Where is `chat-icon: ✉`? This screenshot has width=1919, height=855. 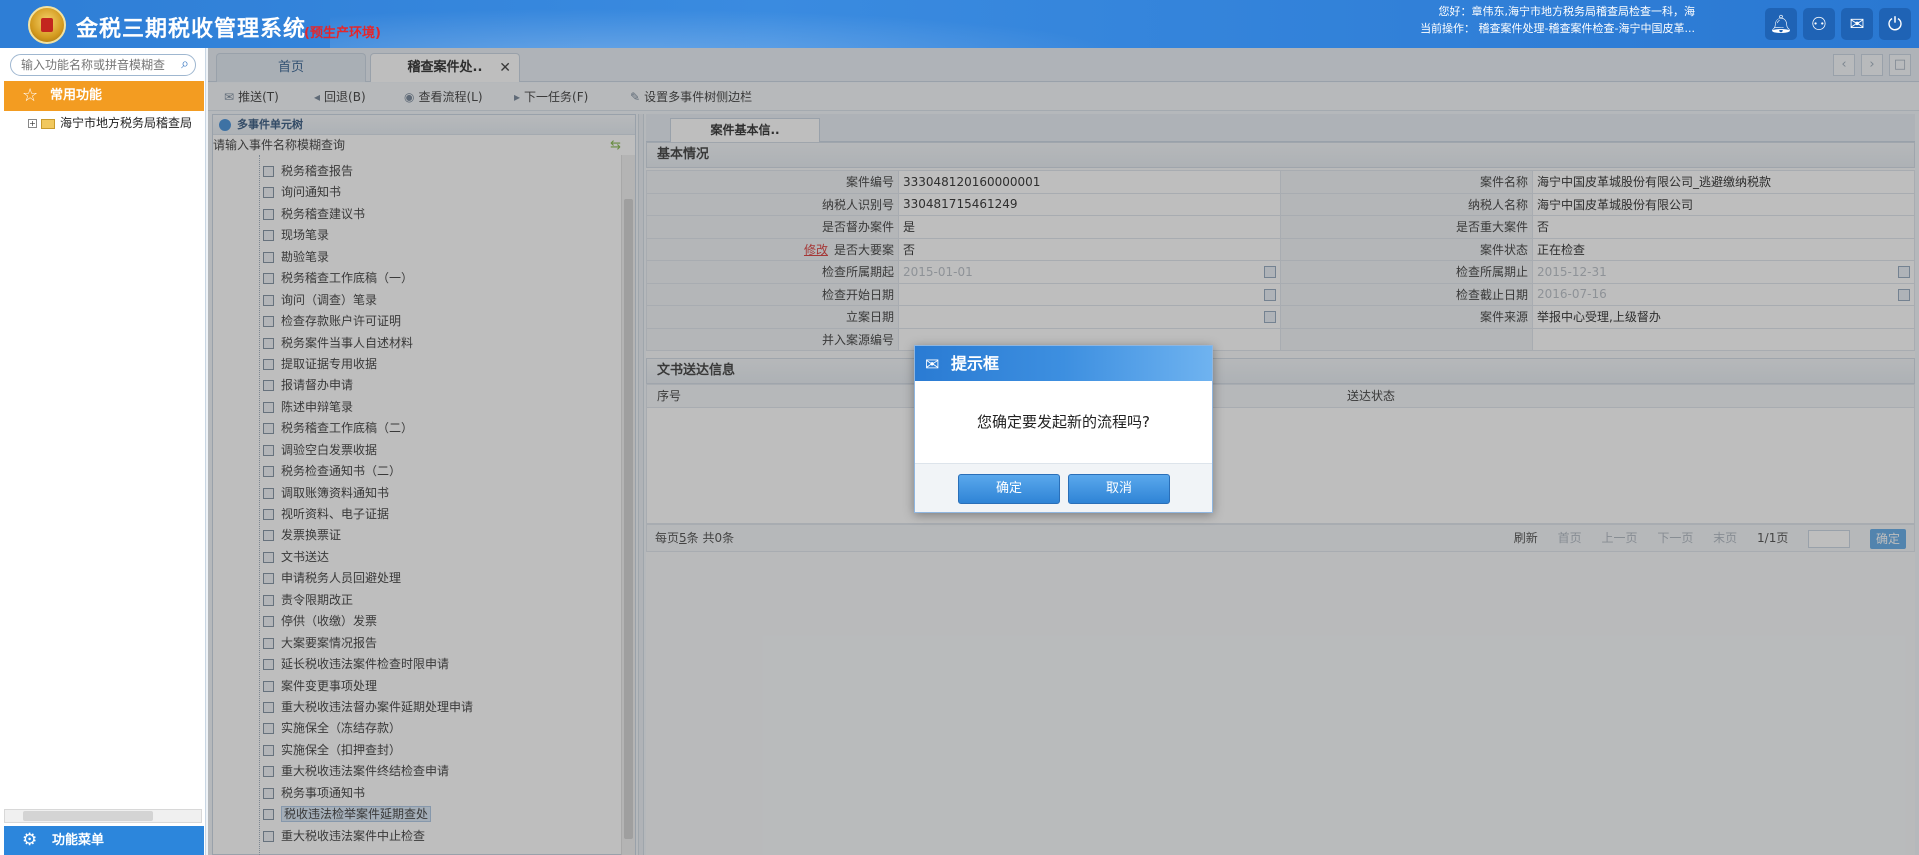 chat-icon: ✉ is located at coordinates (1857, 24).